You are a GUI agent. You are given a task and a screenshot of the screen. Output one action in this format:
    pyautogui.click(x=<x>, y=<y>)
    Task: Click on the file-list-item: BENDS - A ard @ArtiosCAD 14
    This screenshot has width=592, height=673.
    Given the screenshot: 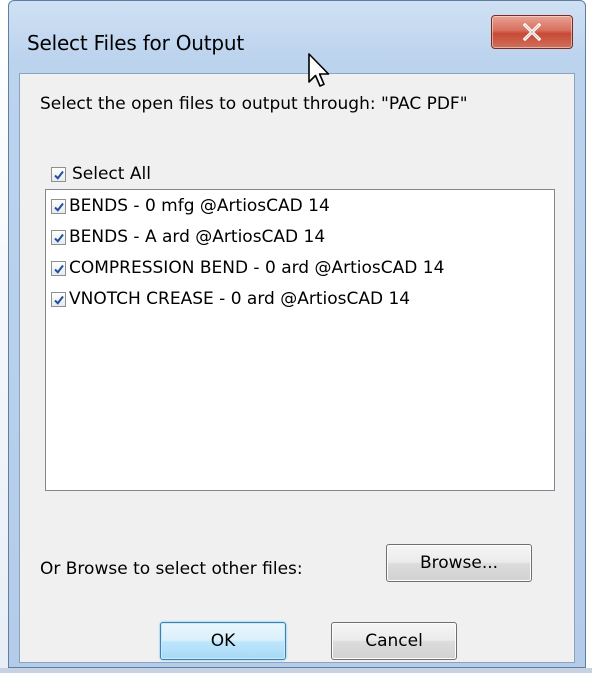 What is the action you would take?
    pyautogui.click(x=188, y=237)
    